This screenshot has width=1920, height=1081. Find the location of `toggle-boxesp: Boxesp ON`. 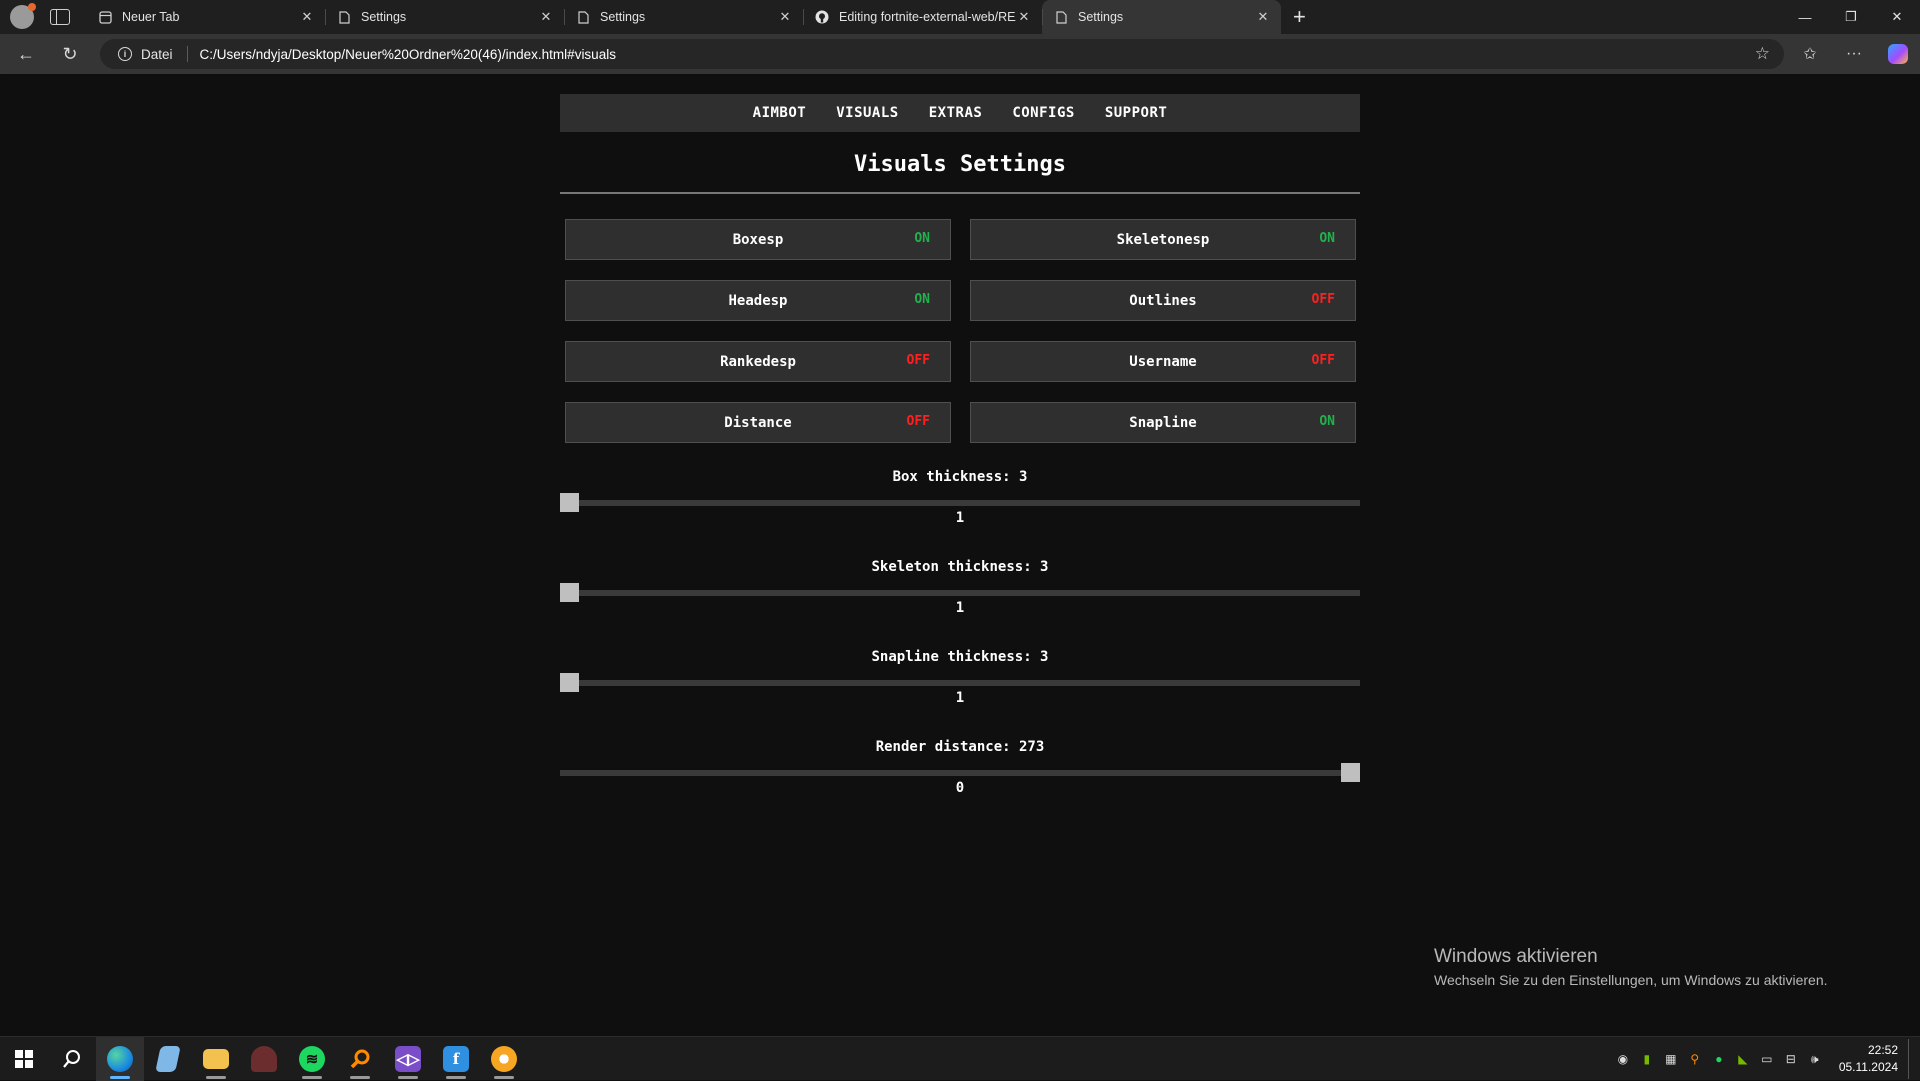

toggle-boxesp: Boxesp ON is located at coordinates (758, 239).